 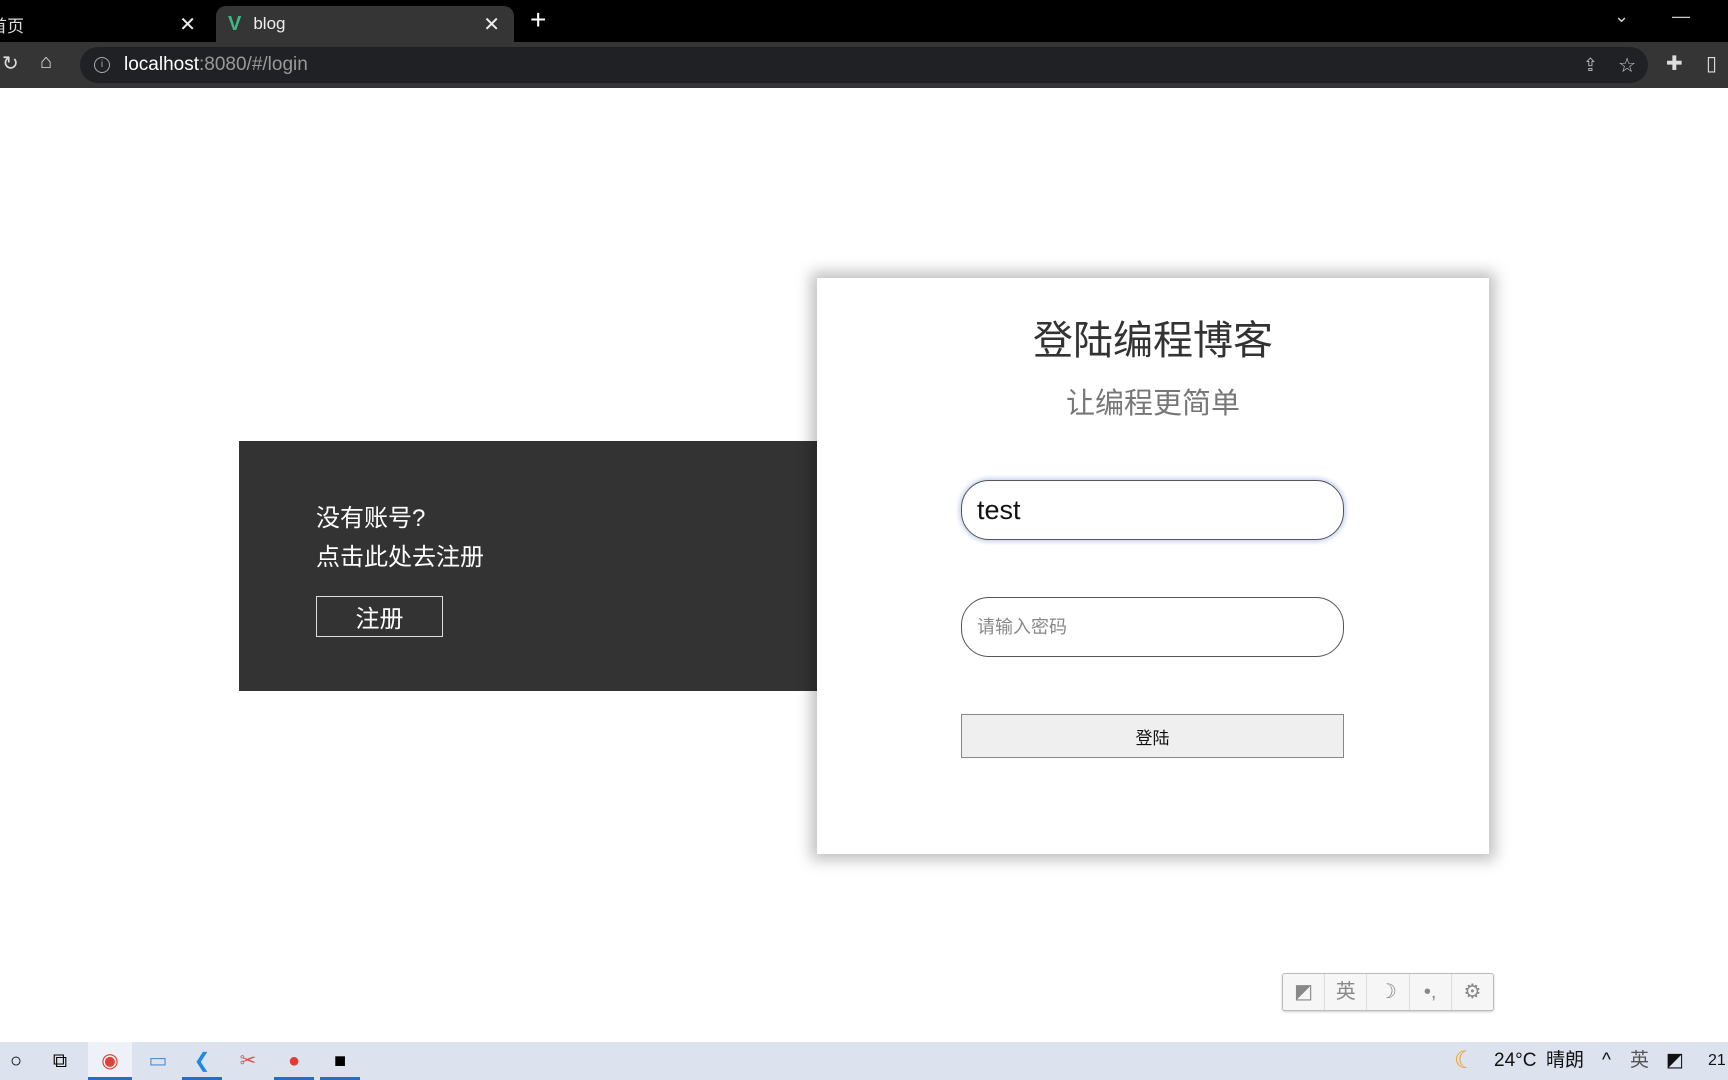 I want to click on snipping-tool-icon: ✂, so click(x=248, y=1061).